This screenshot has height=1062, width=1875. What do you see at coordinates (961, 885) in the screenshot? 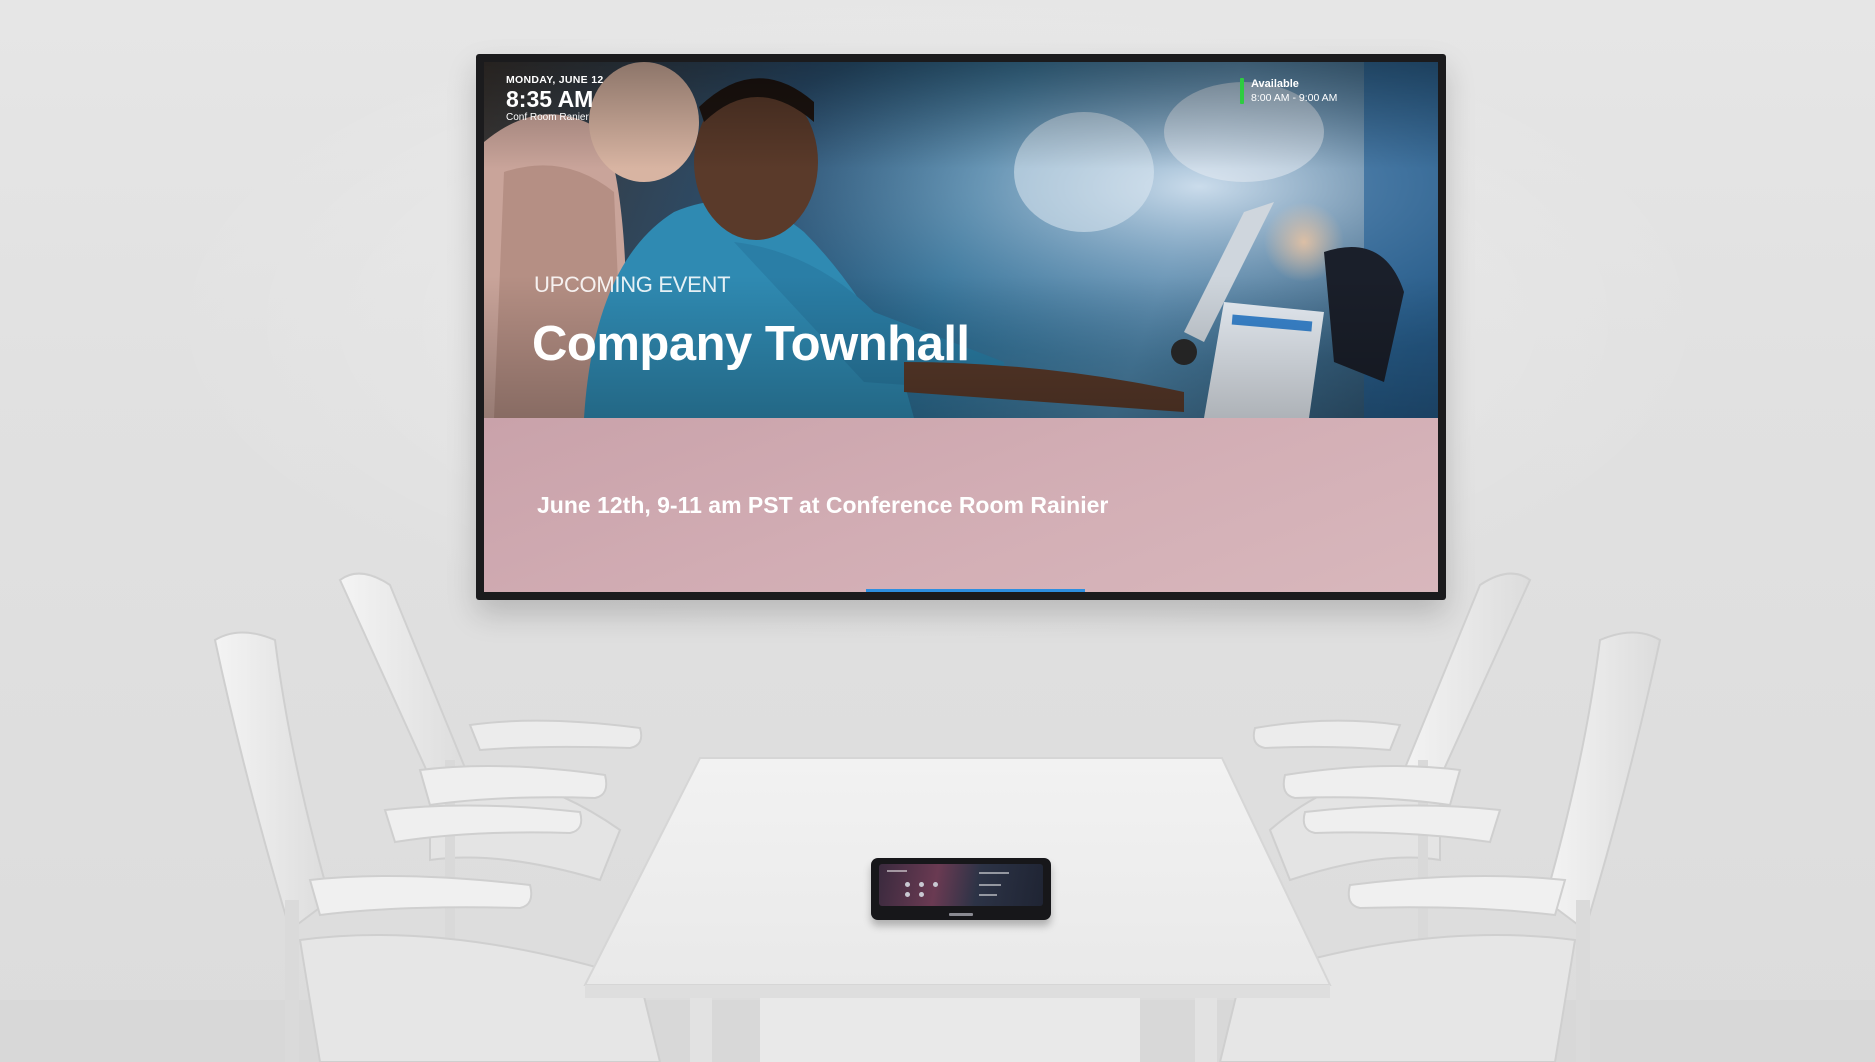
I see `panel-screen` at bounding box center [961, 885].